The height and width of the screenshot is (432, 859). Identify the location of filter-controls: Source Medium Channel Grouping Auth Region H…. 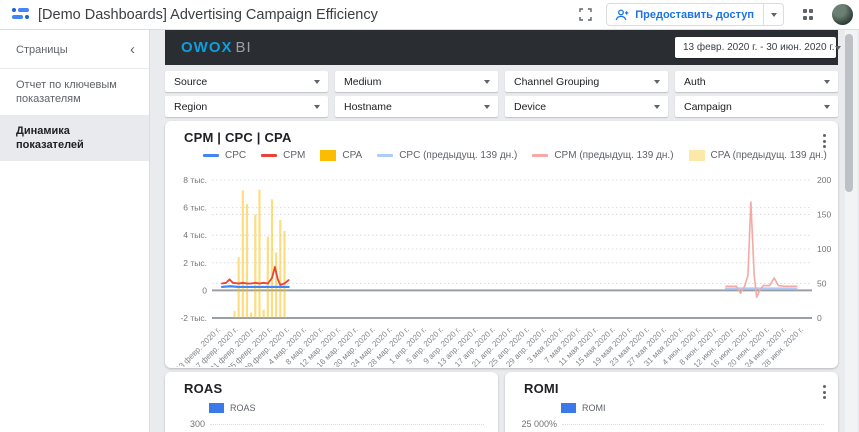
(501, 96).